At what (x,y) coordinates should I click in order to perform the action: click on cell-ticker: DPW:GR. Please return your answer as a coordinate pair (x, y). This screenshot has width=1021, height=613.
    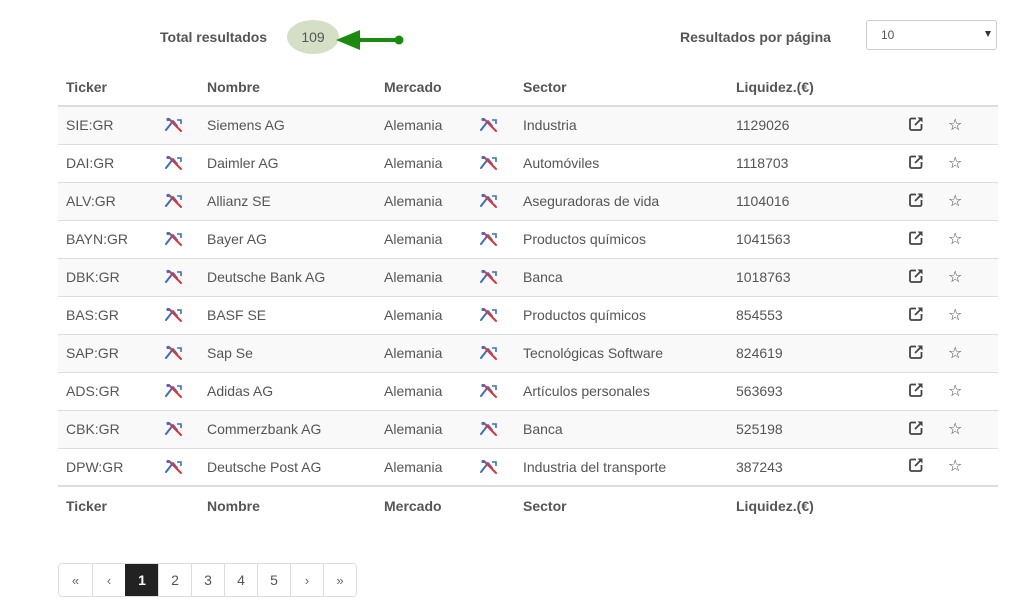
    Looking at the image, I should click on (107, 466).